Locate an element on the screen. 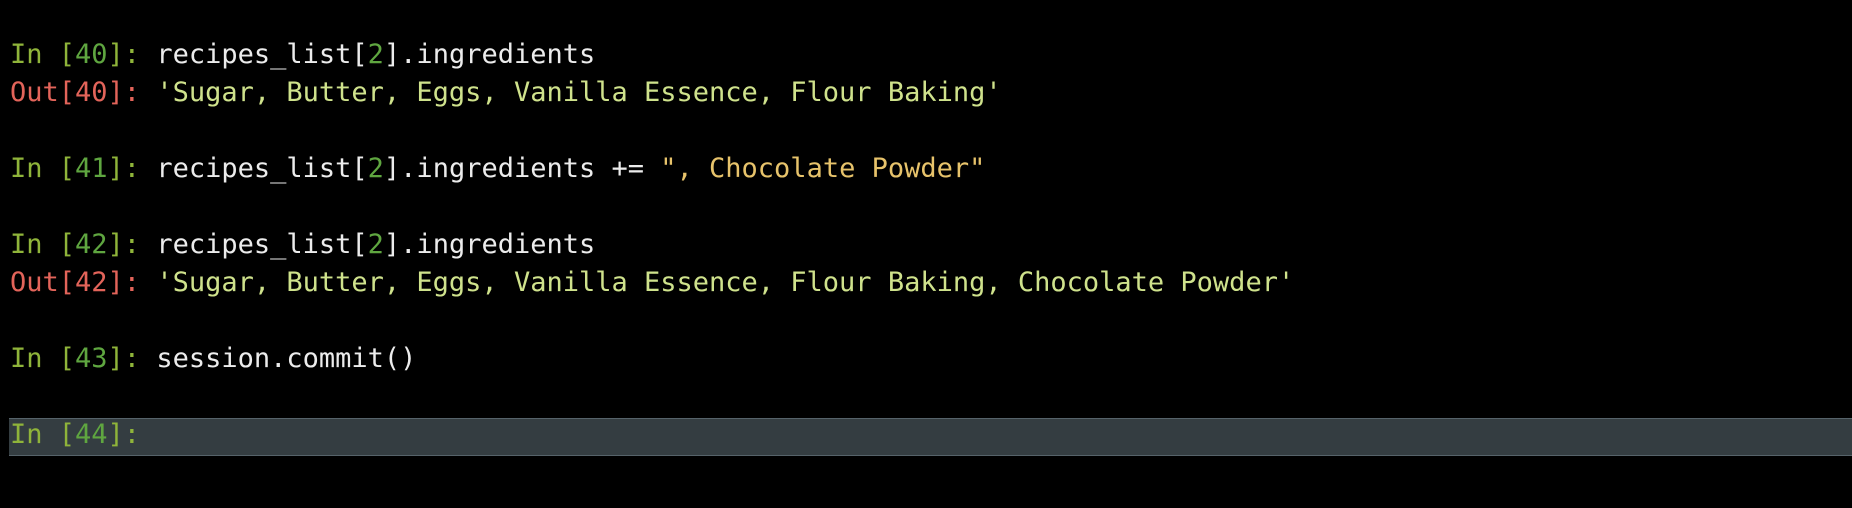 This screenshot has width=1852, height=508. input-cell-42: In [42]: recipes_list[2].ingredients is located at coordinates (302, 245).